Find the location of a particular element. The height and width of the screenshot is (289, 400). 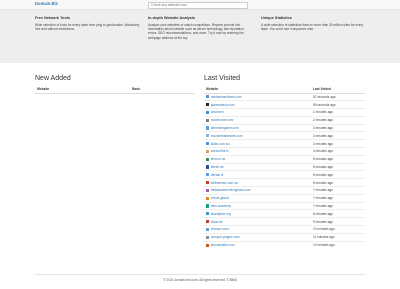

new-added-title: New Added is located at coordinates (53, 78).